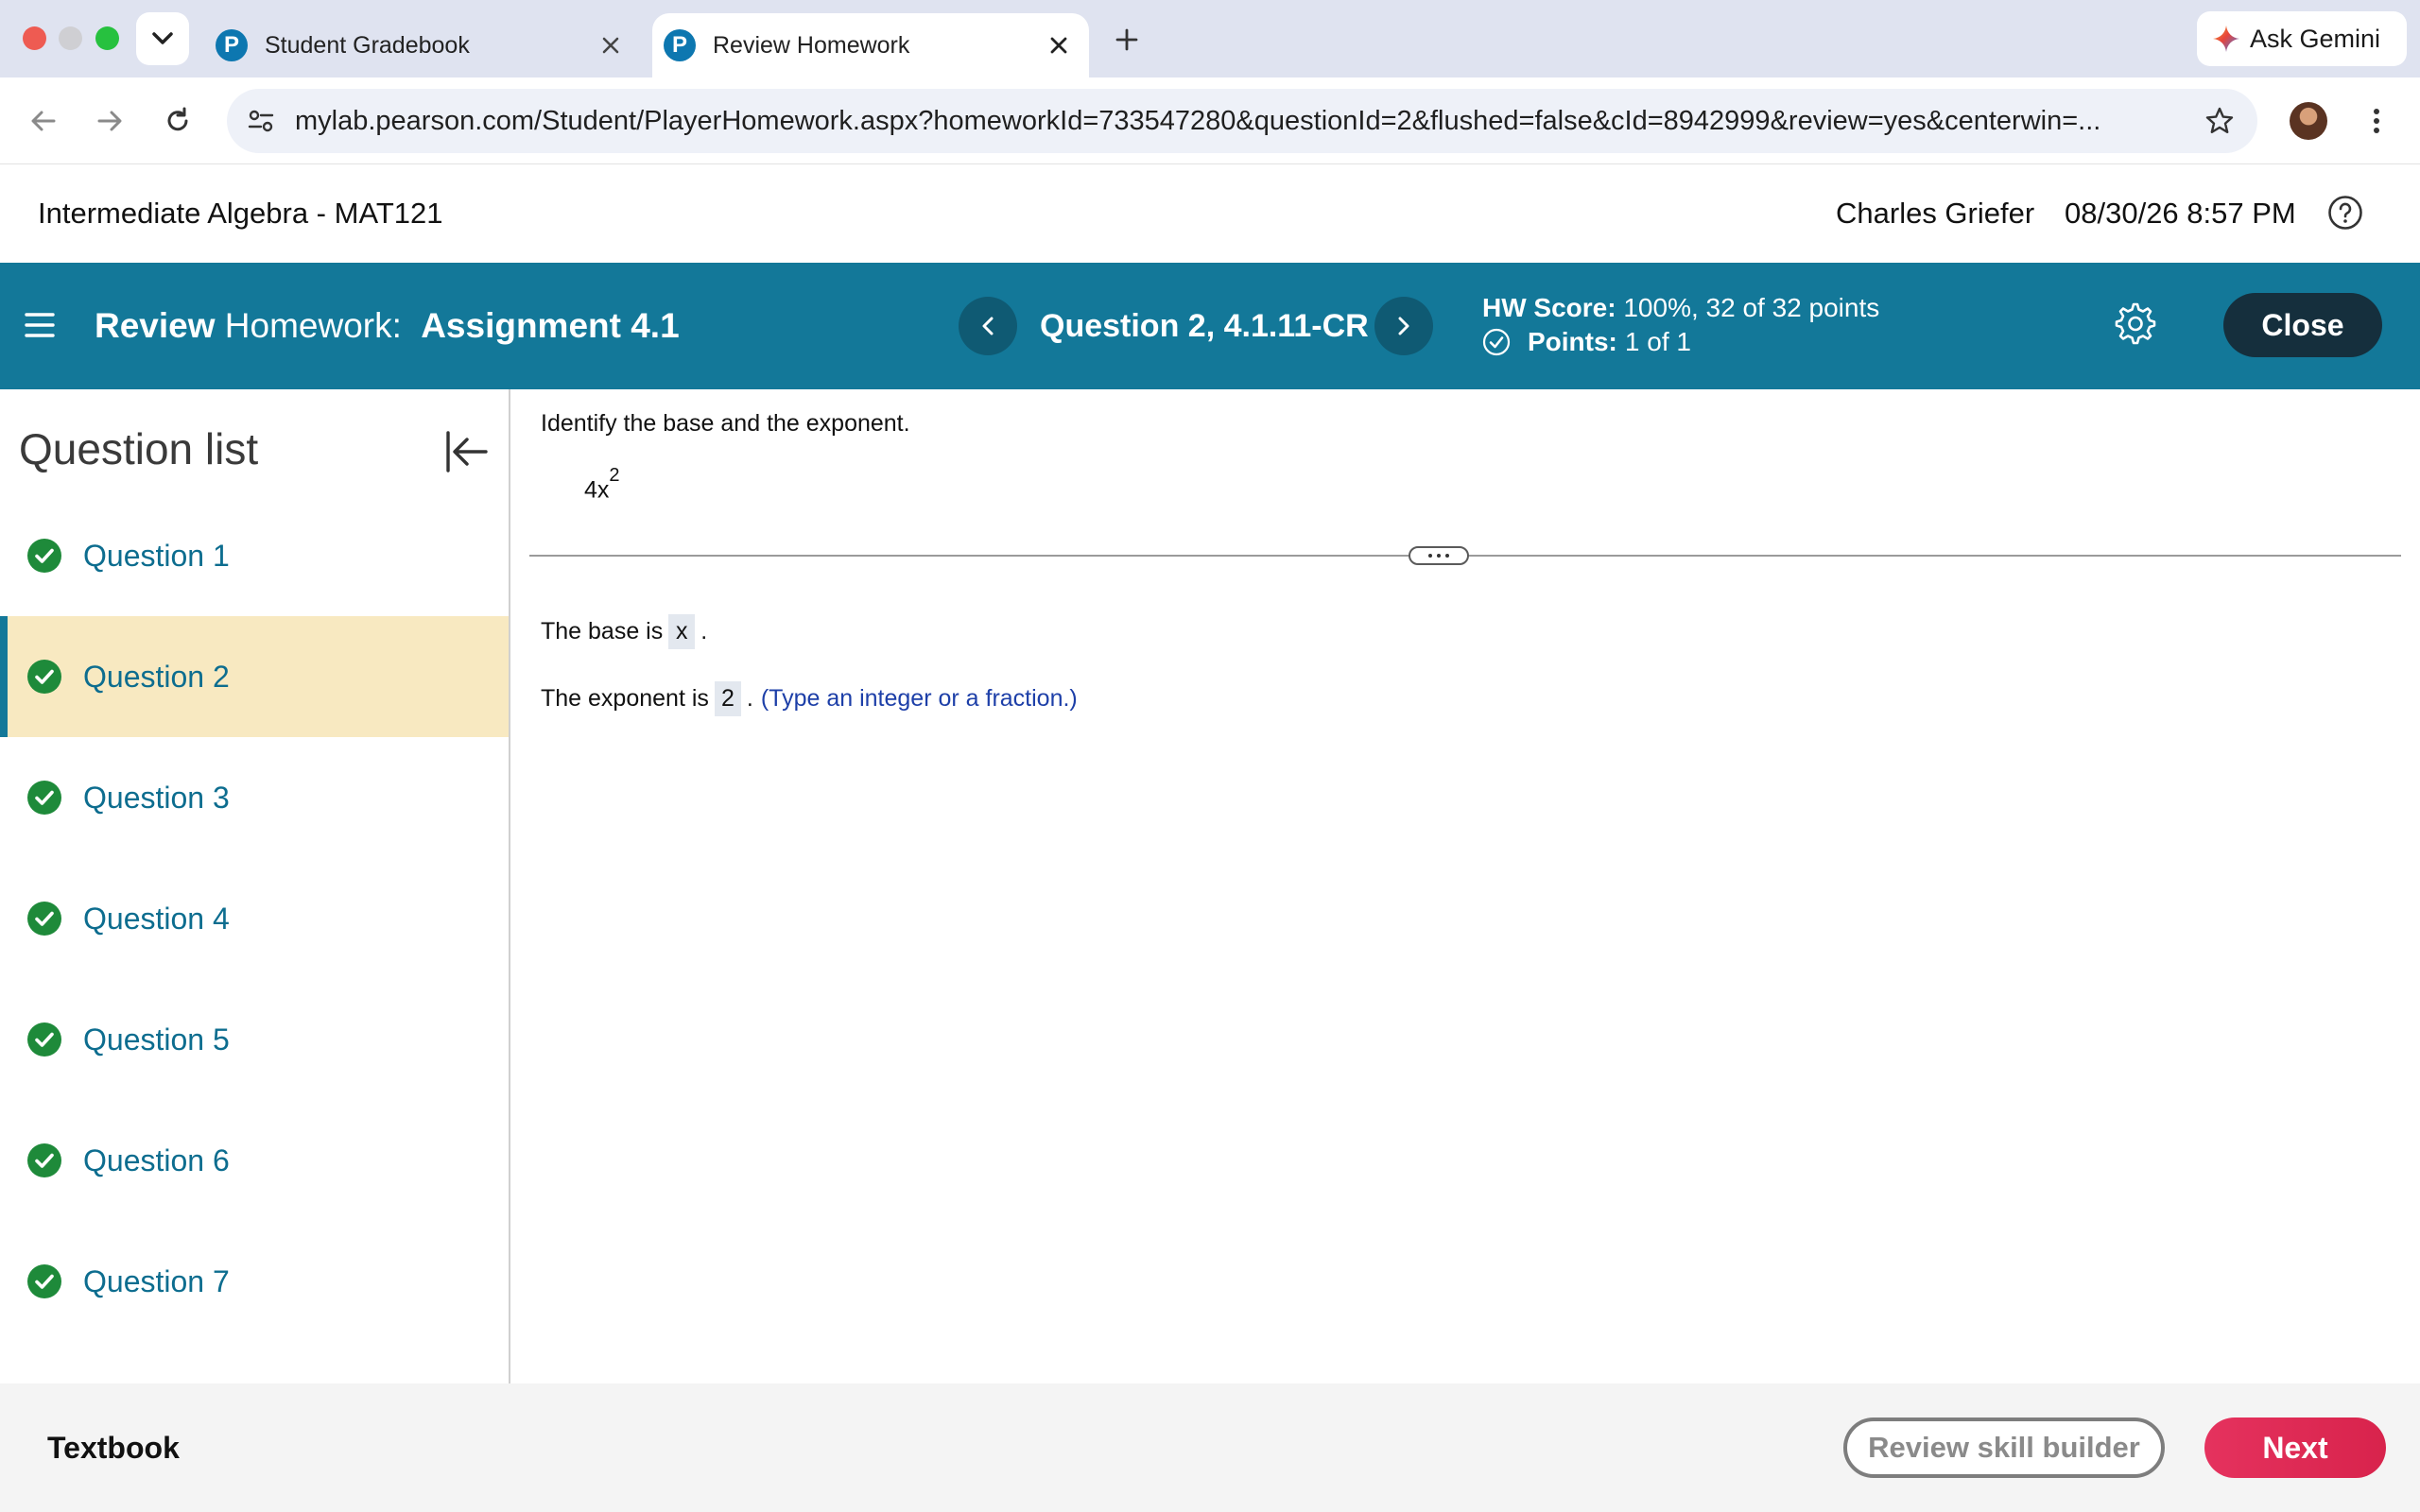 This screenshot has height=1512, width=2420. What do you see at coordinates (2226, 39) in the screenshot?
I see `gemini-sparkle-icon` at bounding box center [2226, 39].